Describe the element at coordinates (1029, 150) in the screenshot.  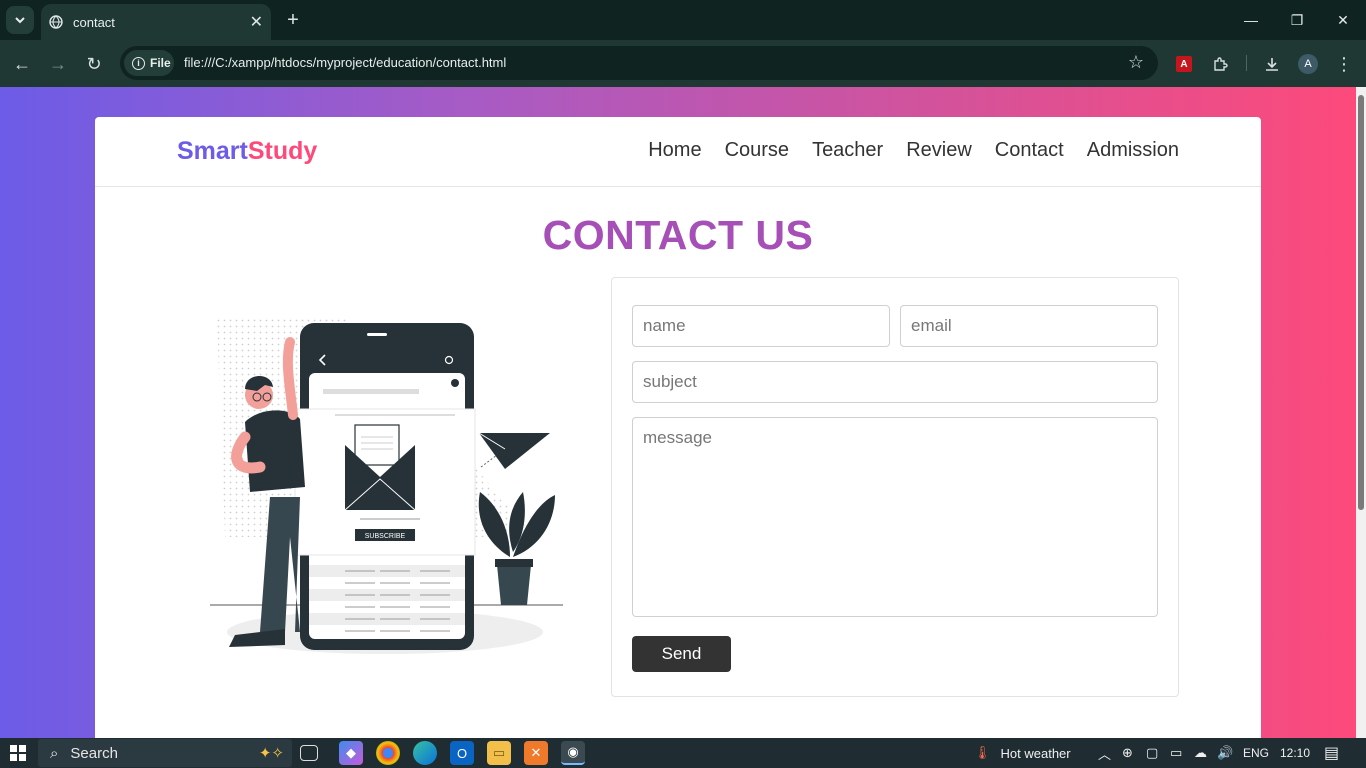
I see `nav-contact: Contact` at that location.